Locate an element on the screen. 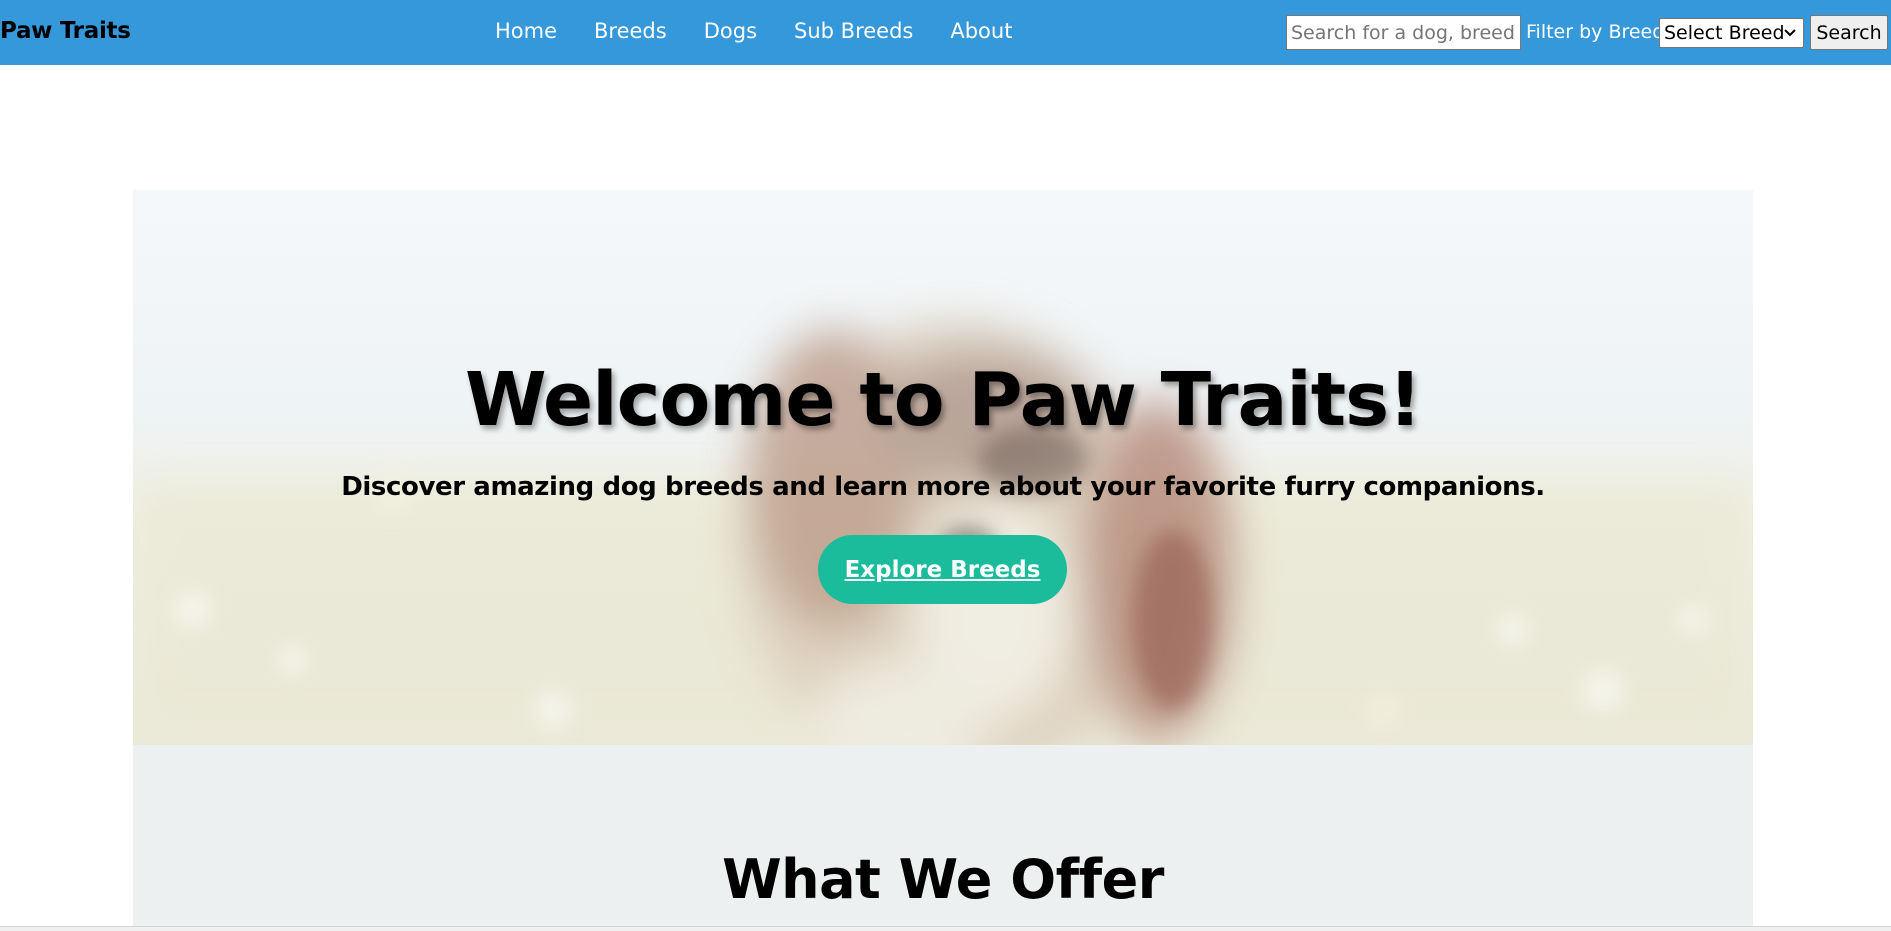 This screenshot has width=1891, height=931. chevron-down-icon is located at coordinates (1790, 33).